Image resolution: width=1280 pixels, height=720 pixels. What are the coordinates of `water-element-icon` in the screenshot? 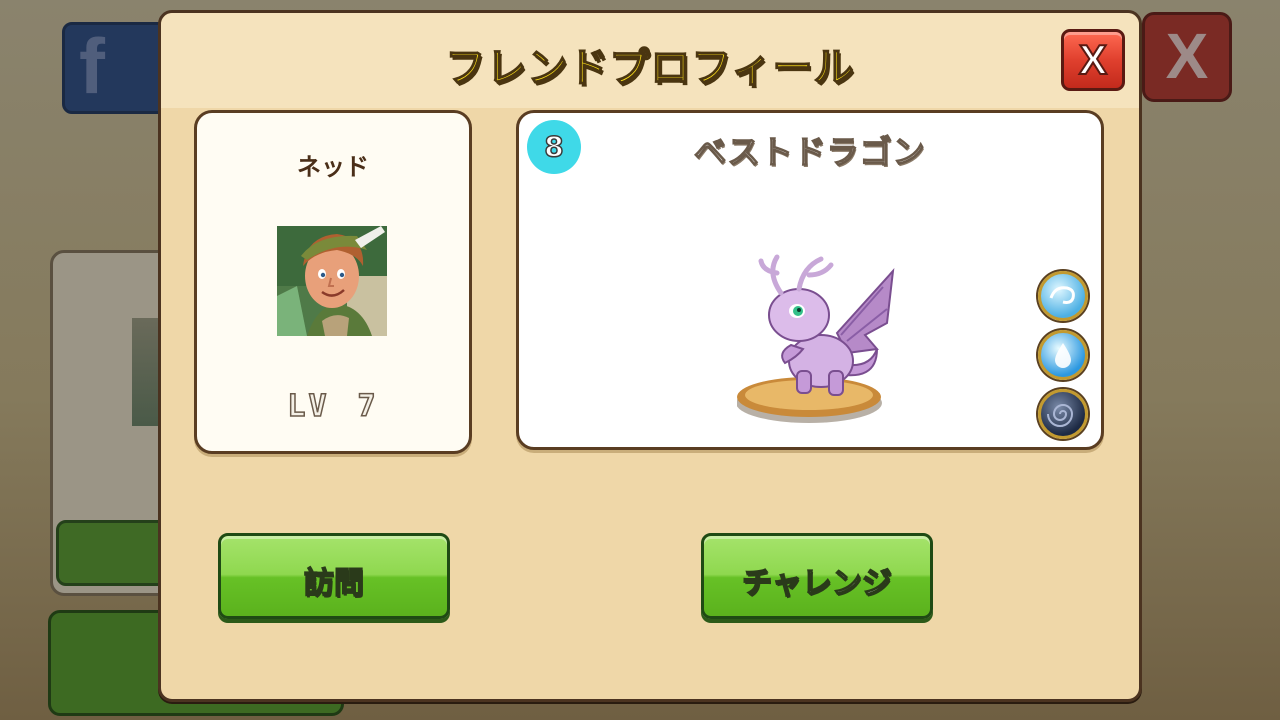 It's located at (1063, 355).